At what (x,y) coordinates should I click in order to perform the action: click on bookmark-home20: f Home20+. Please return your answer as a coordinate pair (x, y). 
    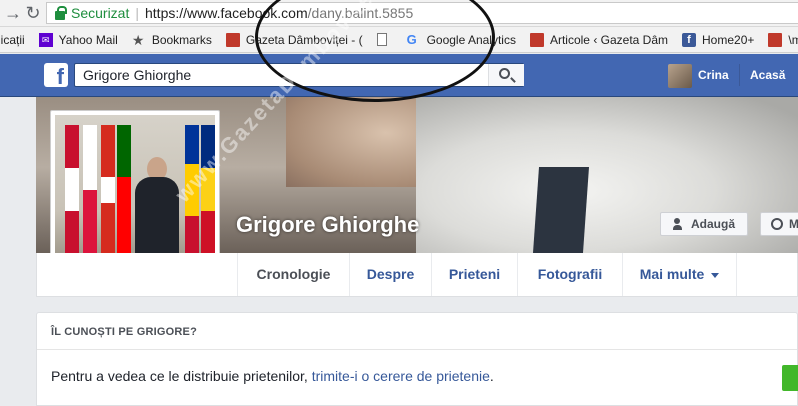
    Looking at the image, I should click on (718, 39).